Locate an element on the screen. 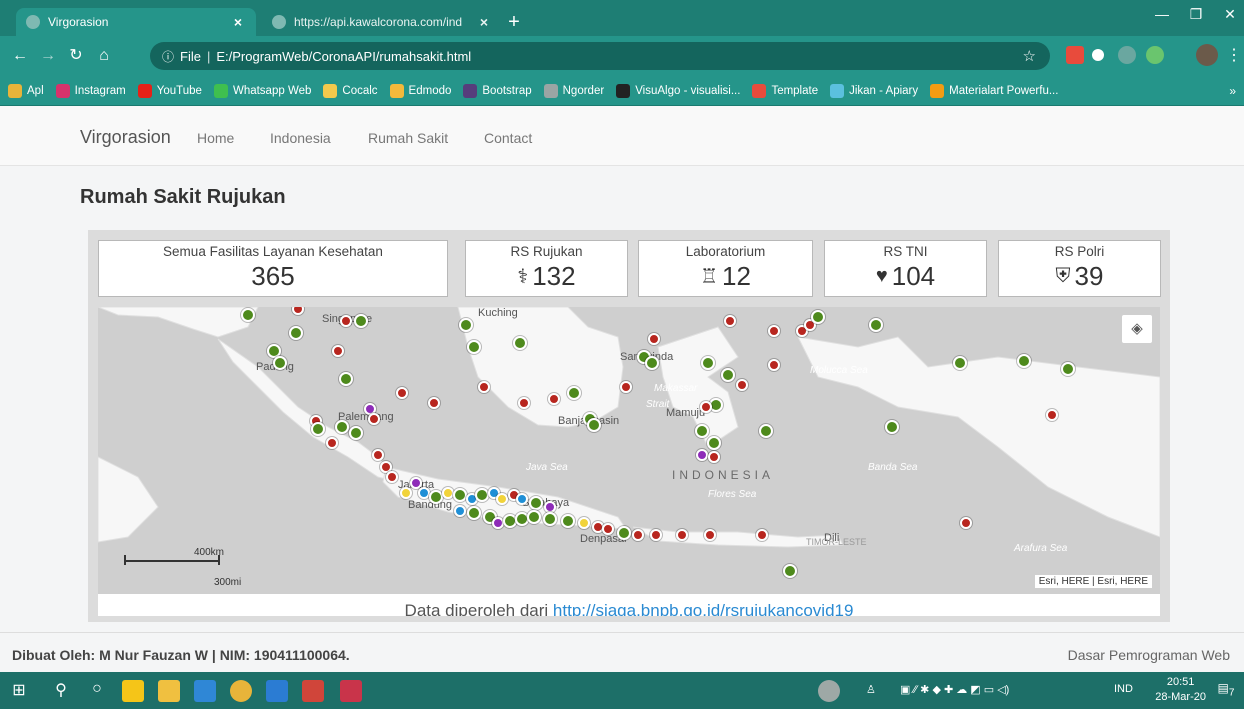 This screenshot has height=709, width=1244. language-indicator: IND is located at coordinates (1123, 689).